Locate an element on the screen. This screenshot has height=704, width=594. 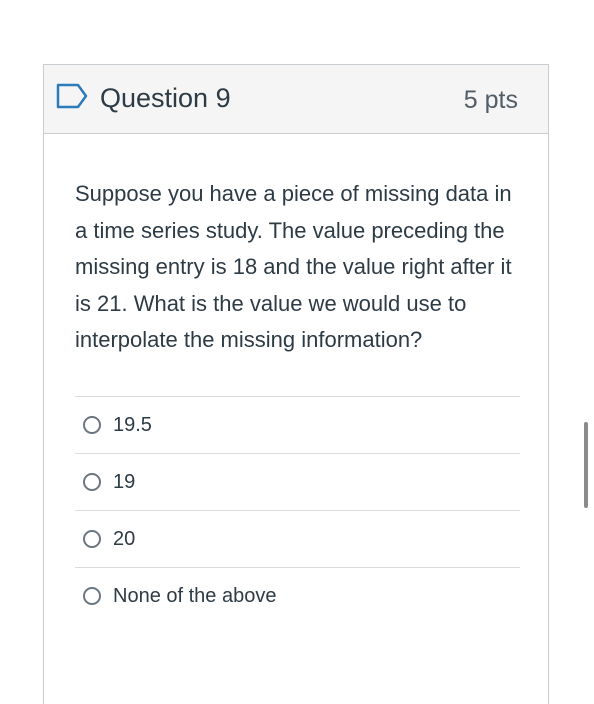
answer-option: 19 is located at coordinates (297, 482).